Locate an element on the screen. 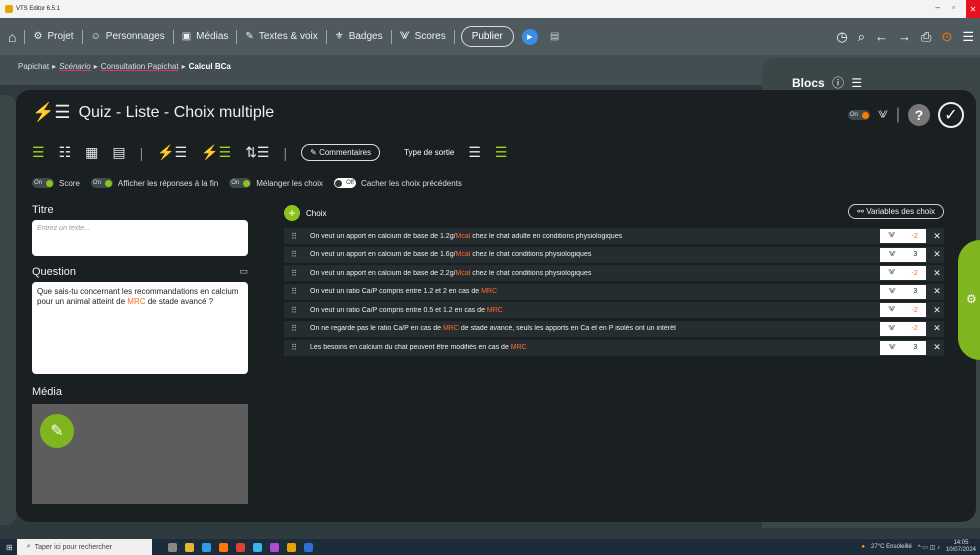 This screenshot has height=555, width=980. breadcrumb-item: Consultation Papichat is located at coordinates (140, 66).